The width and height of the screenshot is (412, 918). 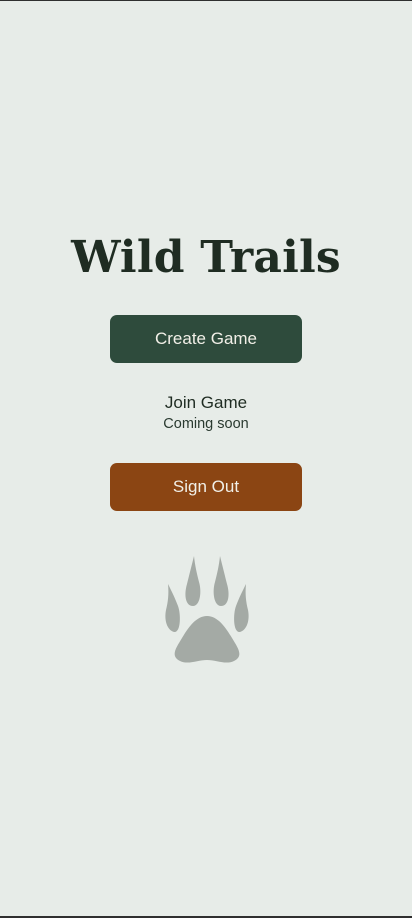 What do you see at coordinates (206, 339) in the screenshot?
I see `create-game-button: Create Game` at bounding box center [206, 339].